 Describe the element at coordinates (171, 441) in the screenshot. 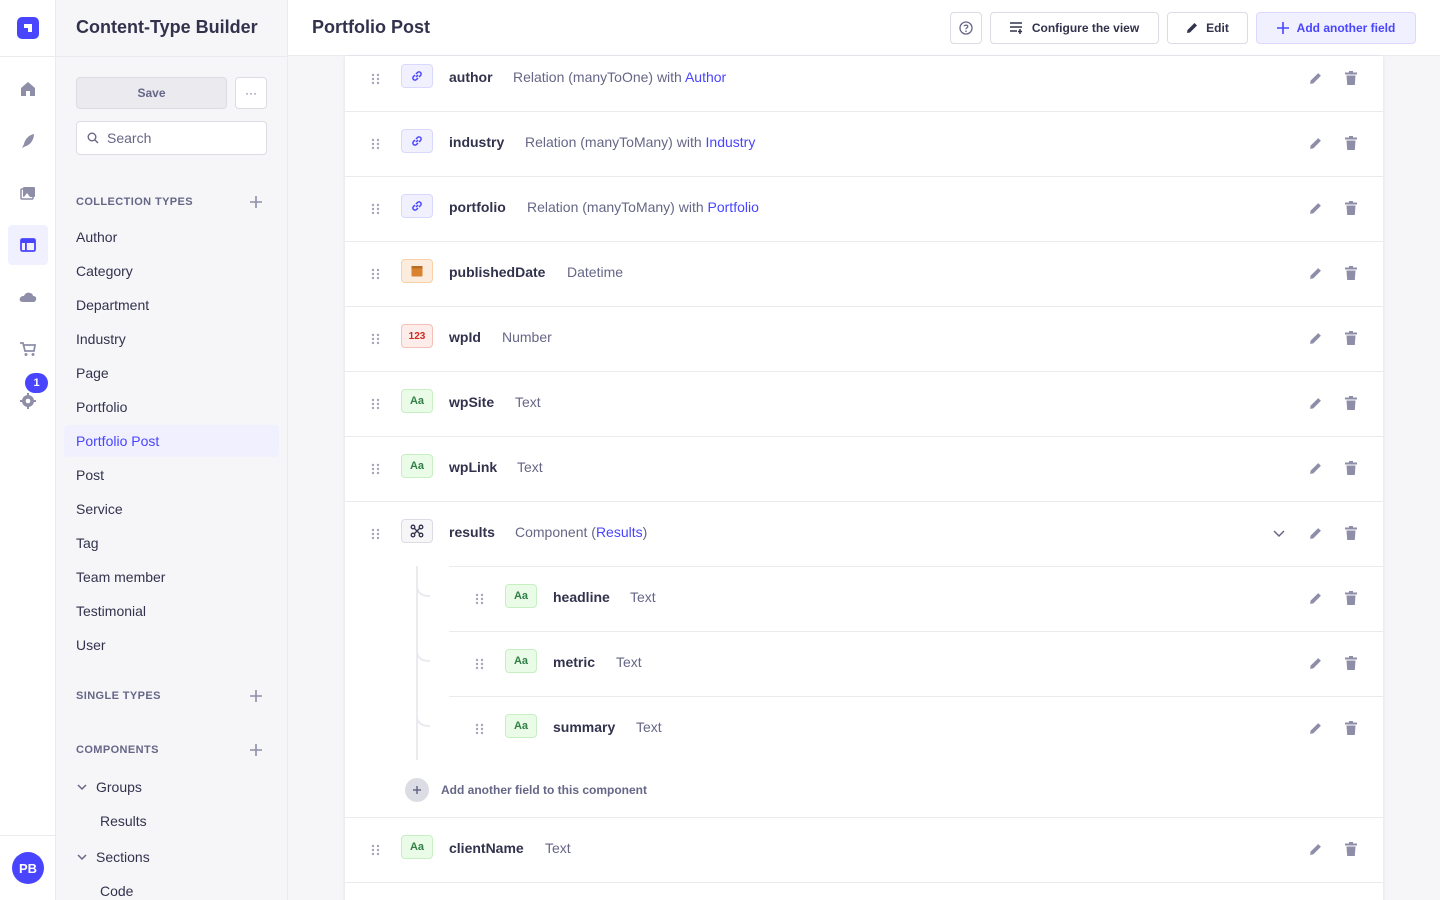

I see `collection-type-item-active: Portfolio Post` at that location.